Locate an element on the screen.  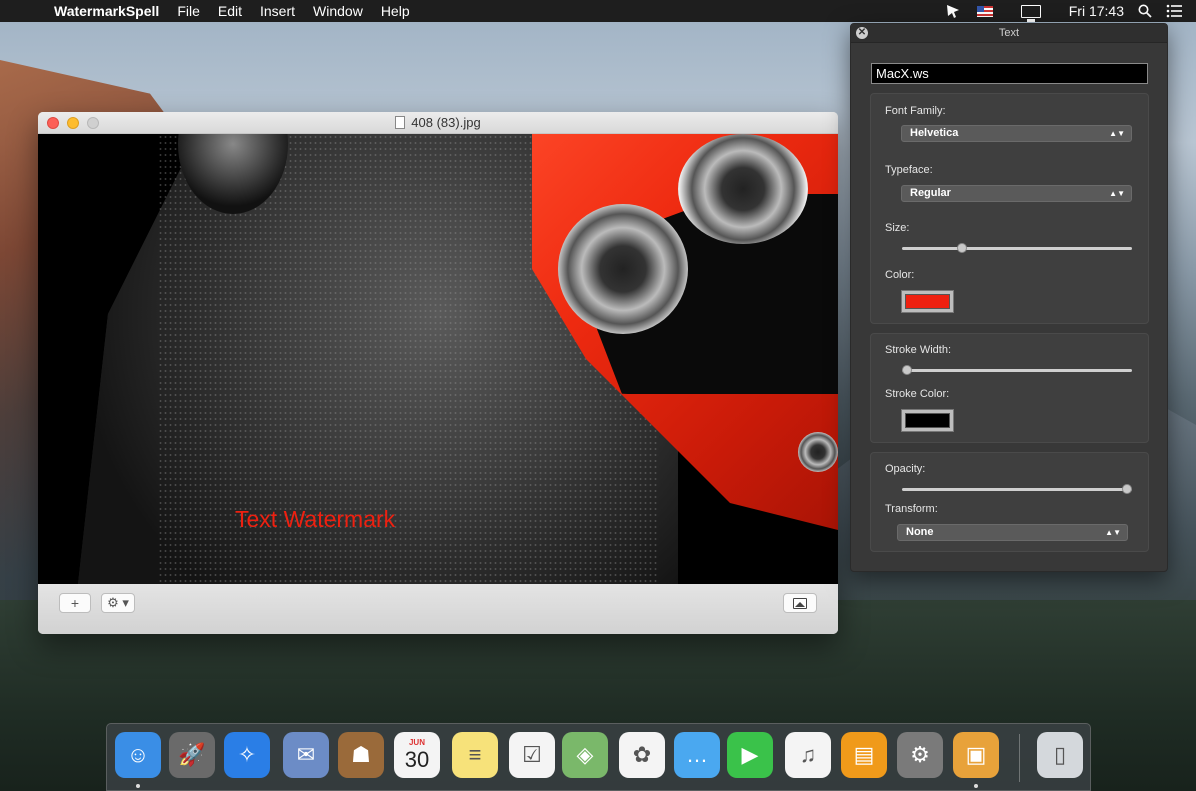
document-toolbar: + ⚙ ▾ is located at coordinates (438, 609).